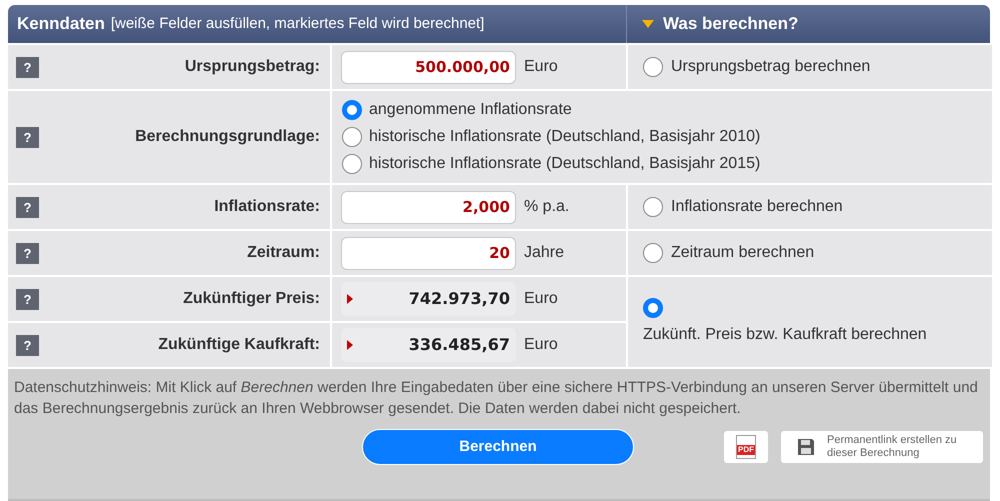 The width and height of the screenshot is (1000, 501). I want to click on target-label: Zukünft. Preis bzw. Kaufkraft berechnen, so click(785, 334).